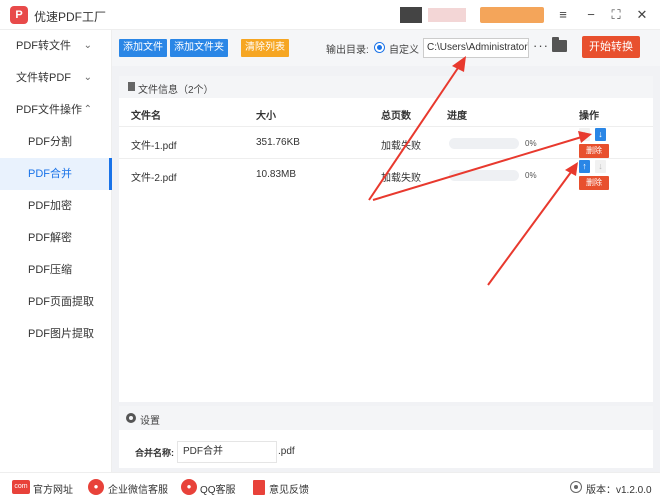 This screenshot has width=660, height=502. What do you see at coordinates (512, 15) in the screenshot?
I see `vip-badge-redacted` at bounding box center [512, 15].